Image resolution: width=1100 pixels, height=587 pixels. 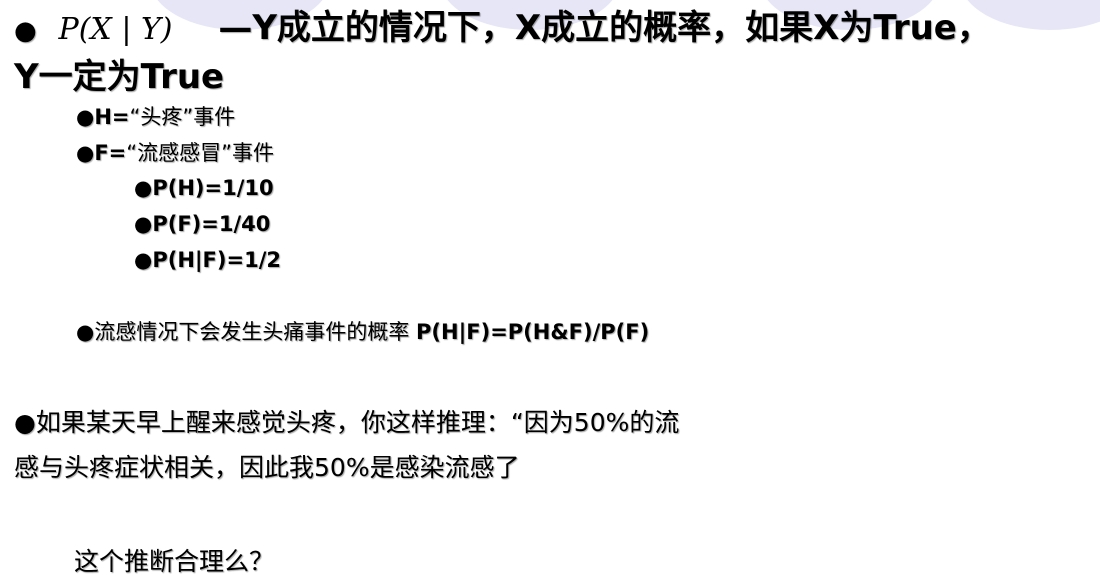 What do you see at coordinates (357, 422) in the screenshot?
I see `reasoning-text-1: 如果某天早上醒来感觉头疼，你这样推理：“因为50%的流` at bounding box center [357, 422].